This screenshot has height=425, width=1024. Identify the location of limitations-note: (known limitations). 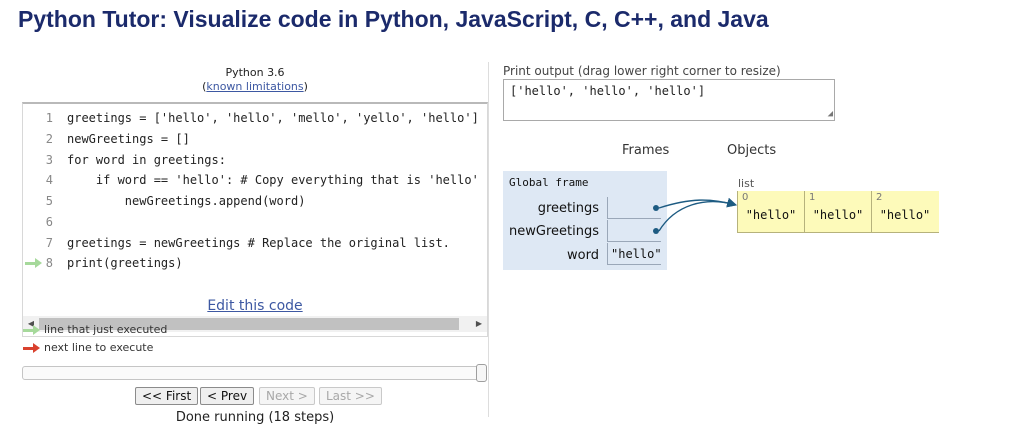
(255, 86).